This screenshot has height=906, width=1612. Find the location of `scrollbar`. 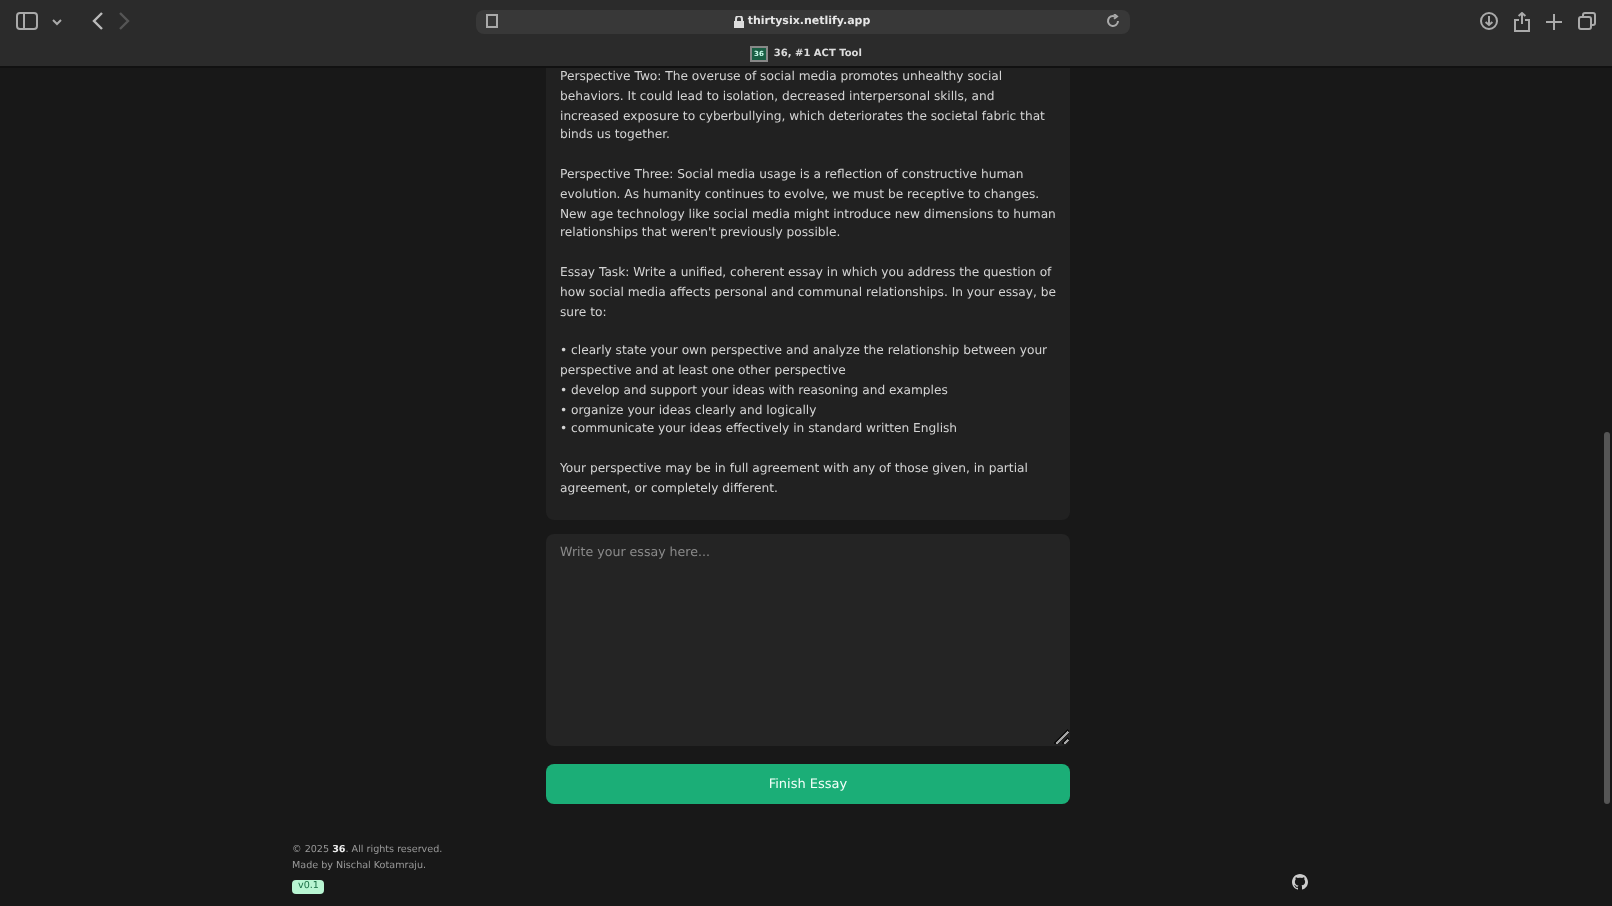

scrollbar is located at coordinates (1607, 618).